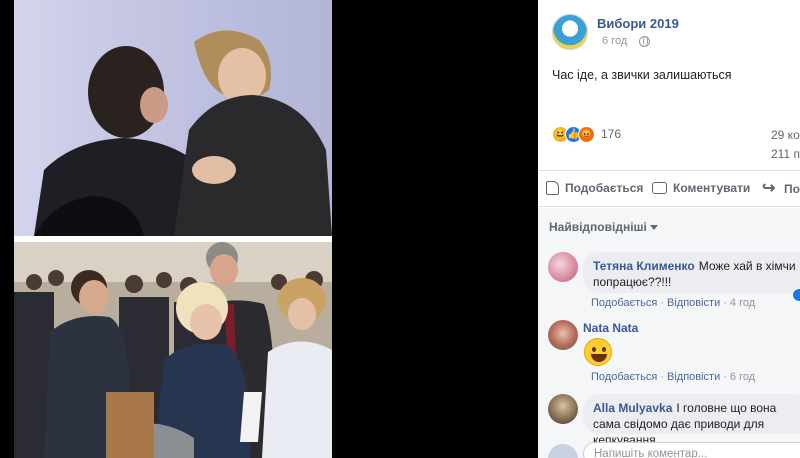  I want to click on share-icon: ↪, so click(769, 188).